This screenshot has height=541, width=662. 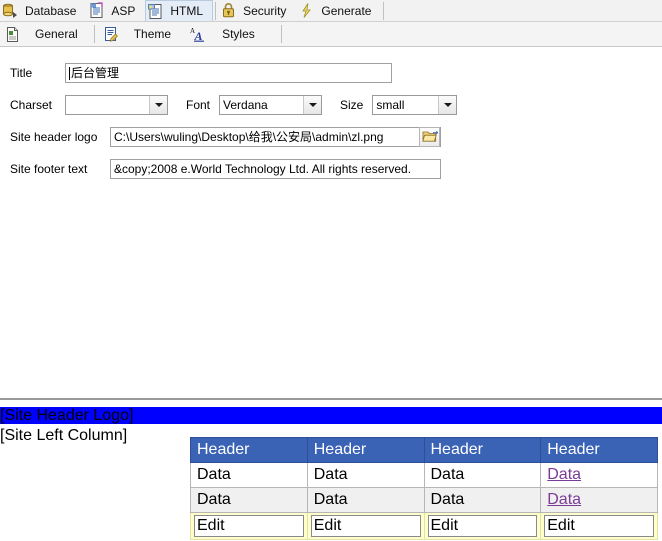 What do you see at coordinates (111, 34) in the screenshot?
I see `theme-page-icon` at bounding box center [111, 34].